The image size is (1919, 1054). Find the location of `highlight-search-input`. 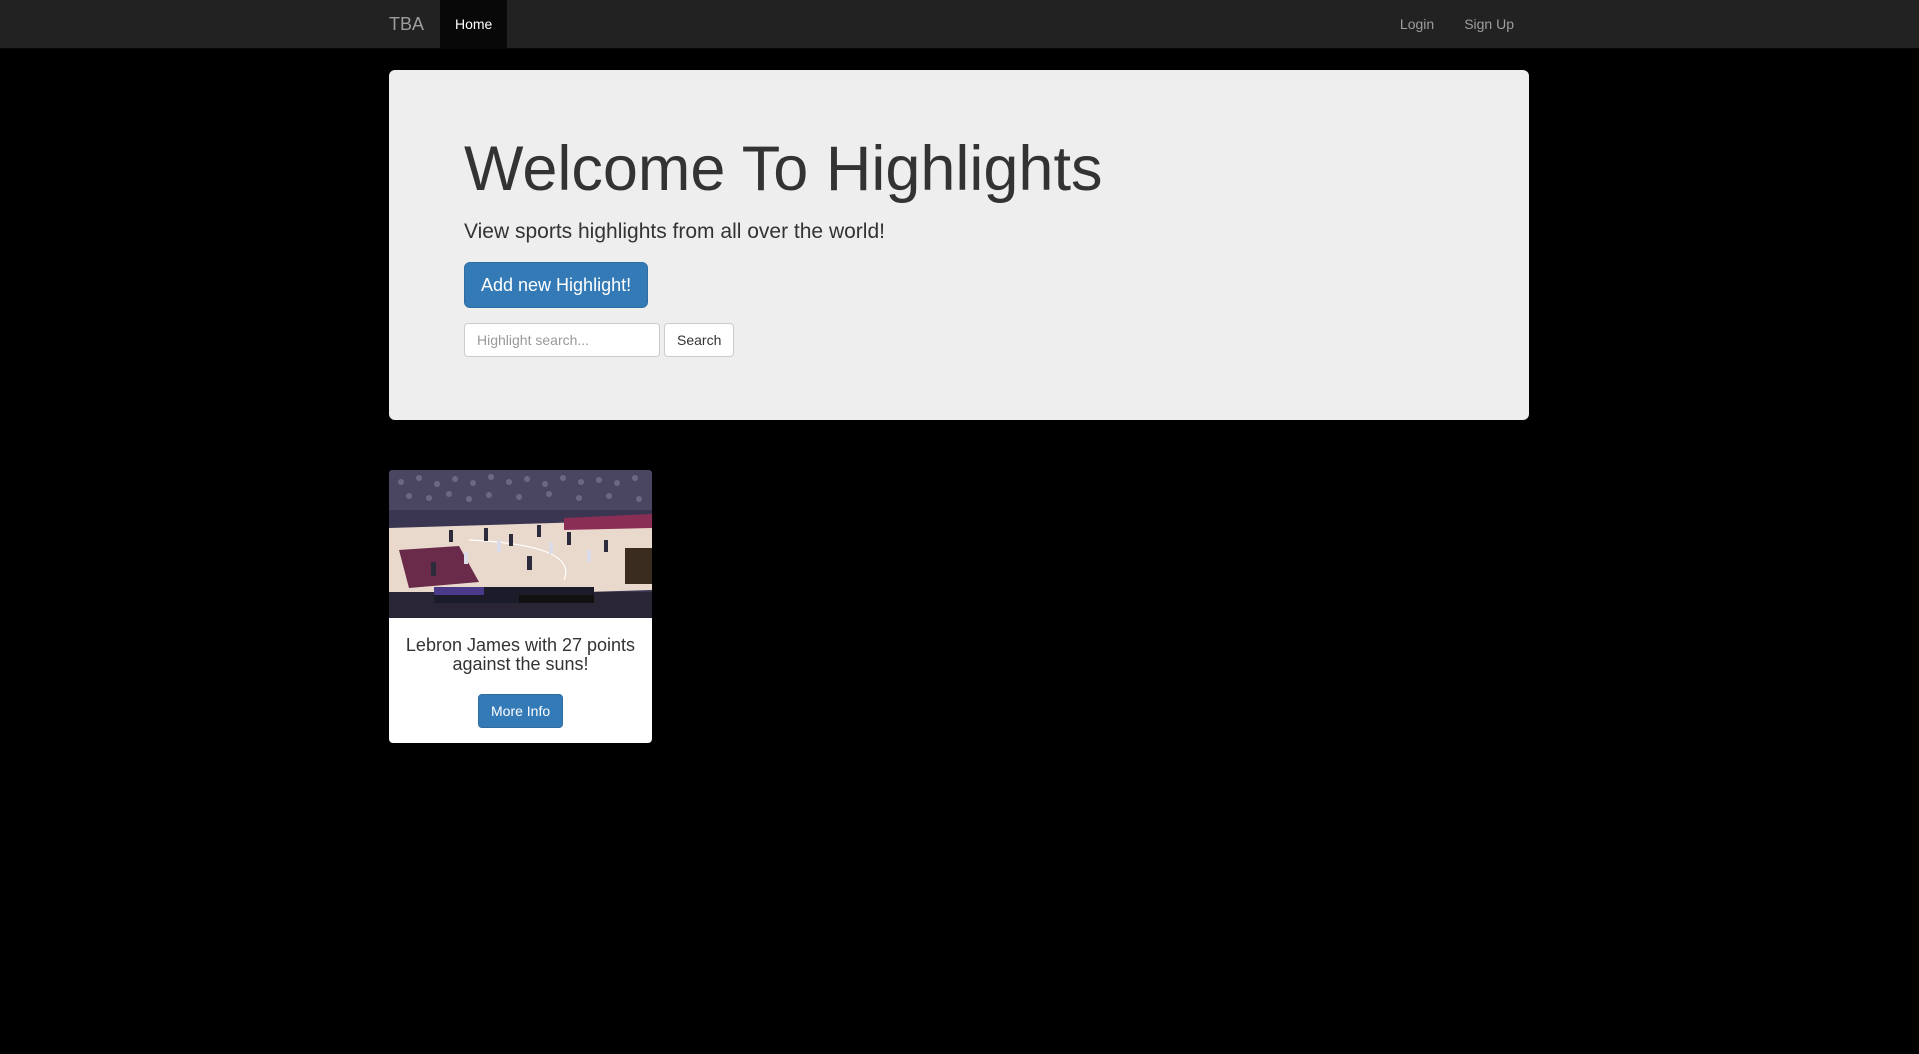

highlight-search-input is located at coordinates (562, 340).